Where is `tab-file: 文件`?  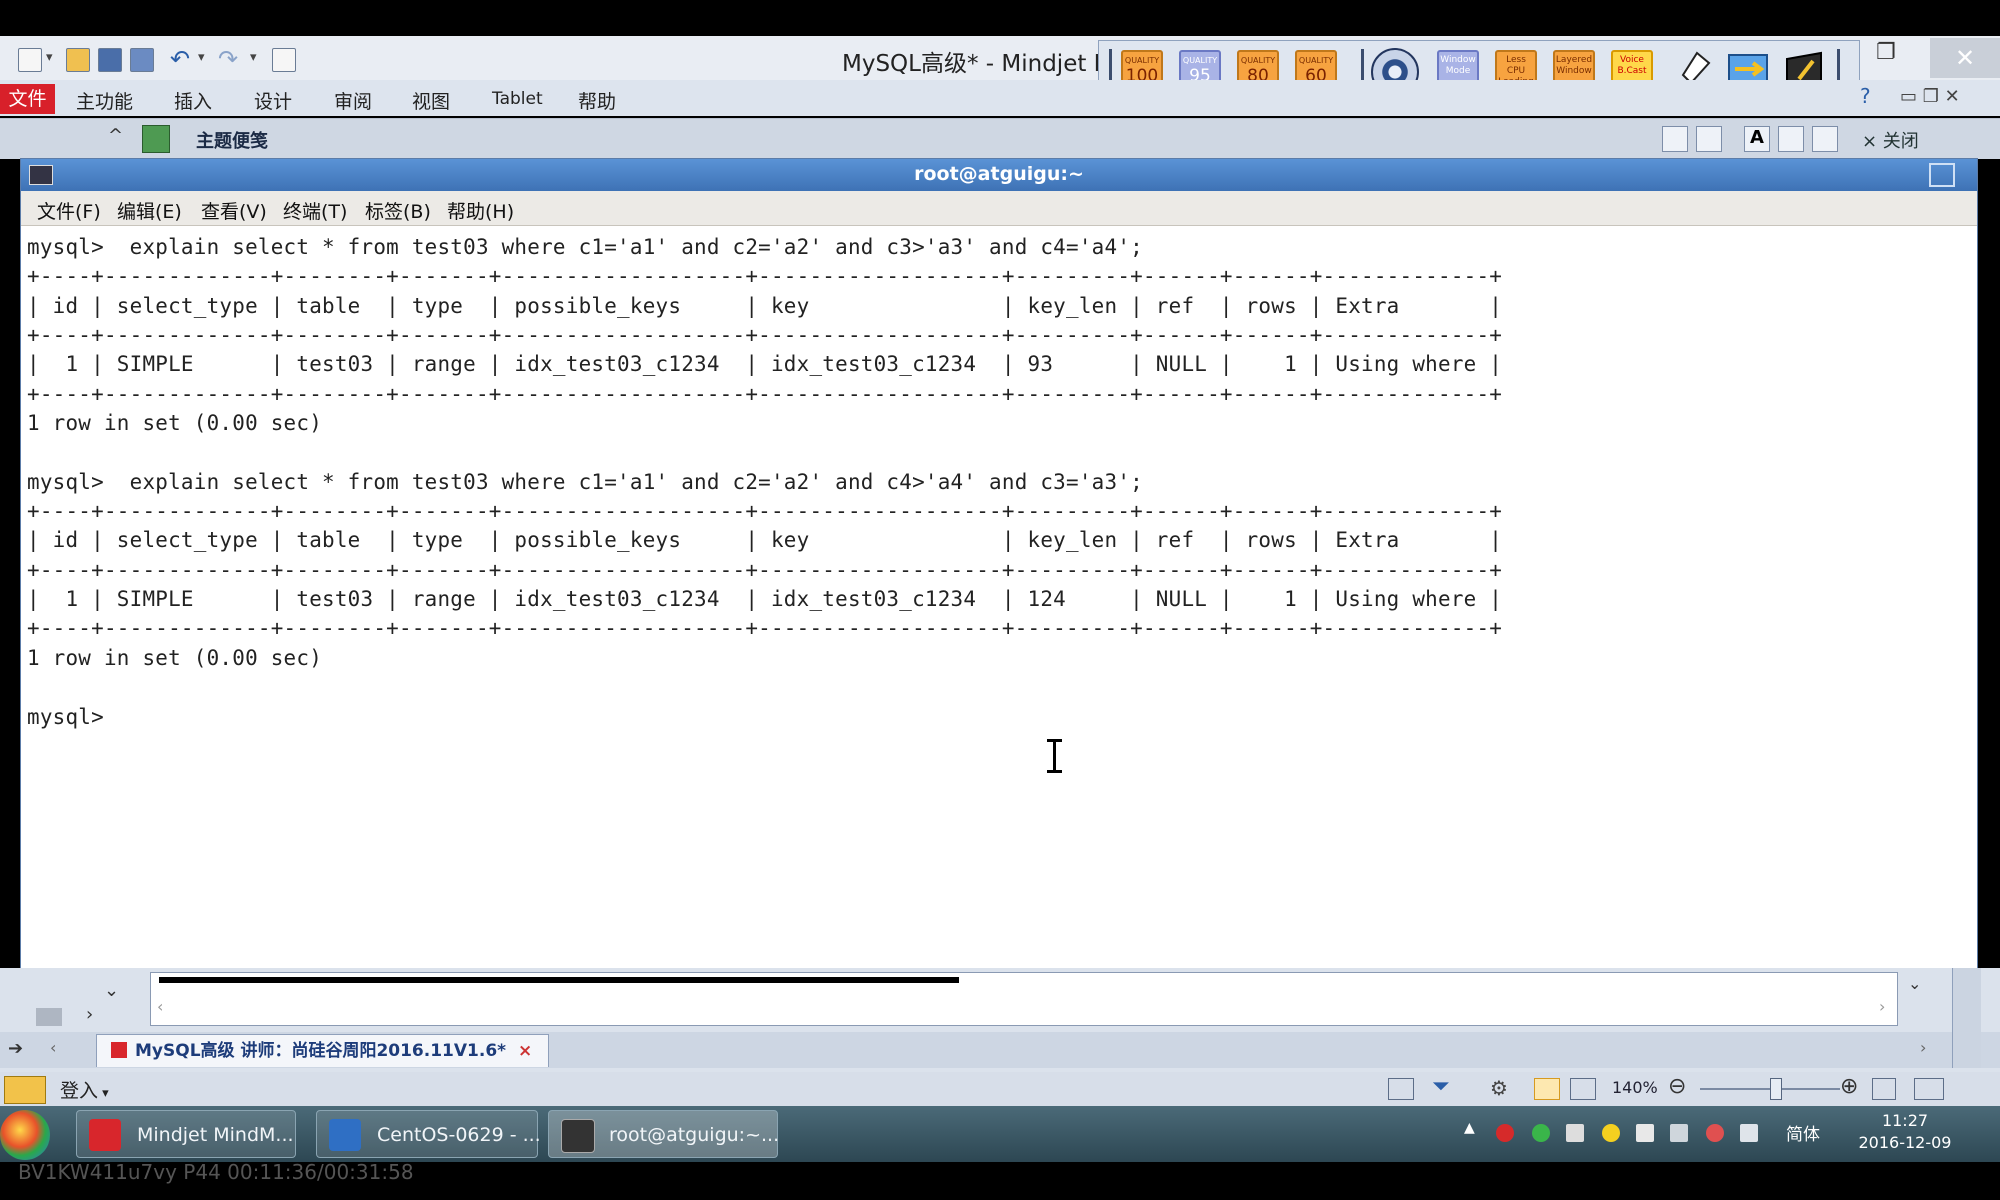
tab-file: 文件 is located at coordinates (27, 99).